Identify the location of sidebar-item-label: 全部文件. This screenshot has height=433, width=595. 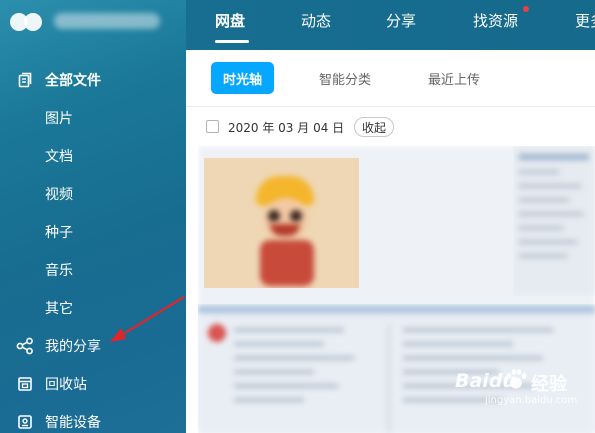
(73, 81).